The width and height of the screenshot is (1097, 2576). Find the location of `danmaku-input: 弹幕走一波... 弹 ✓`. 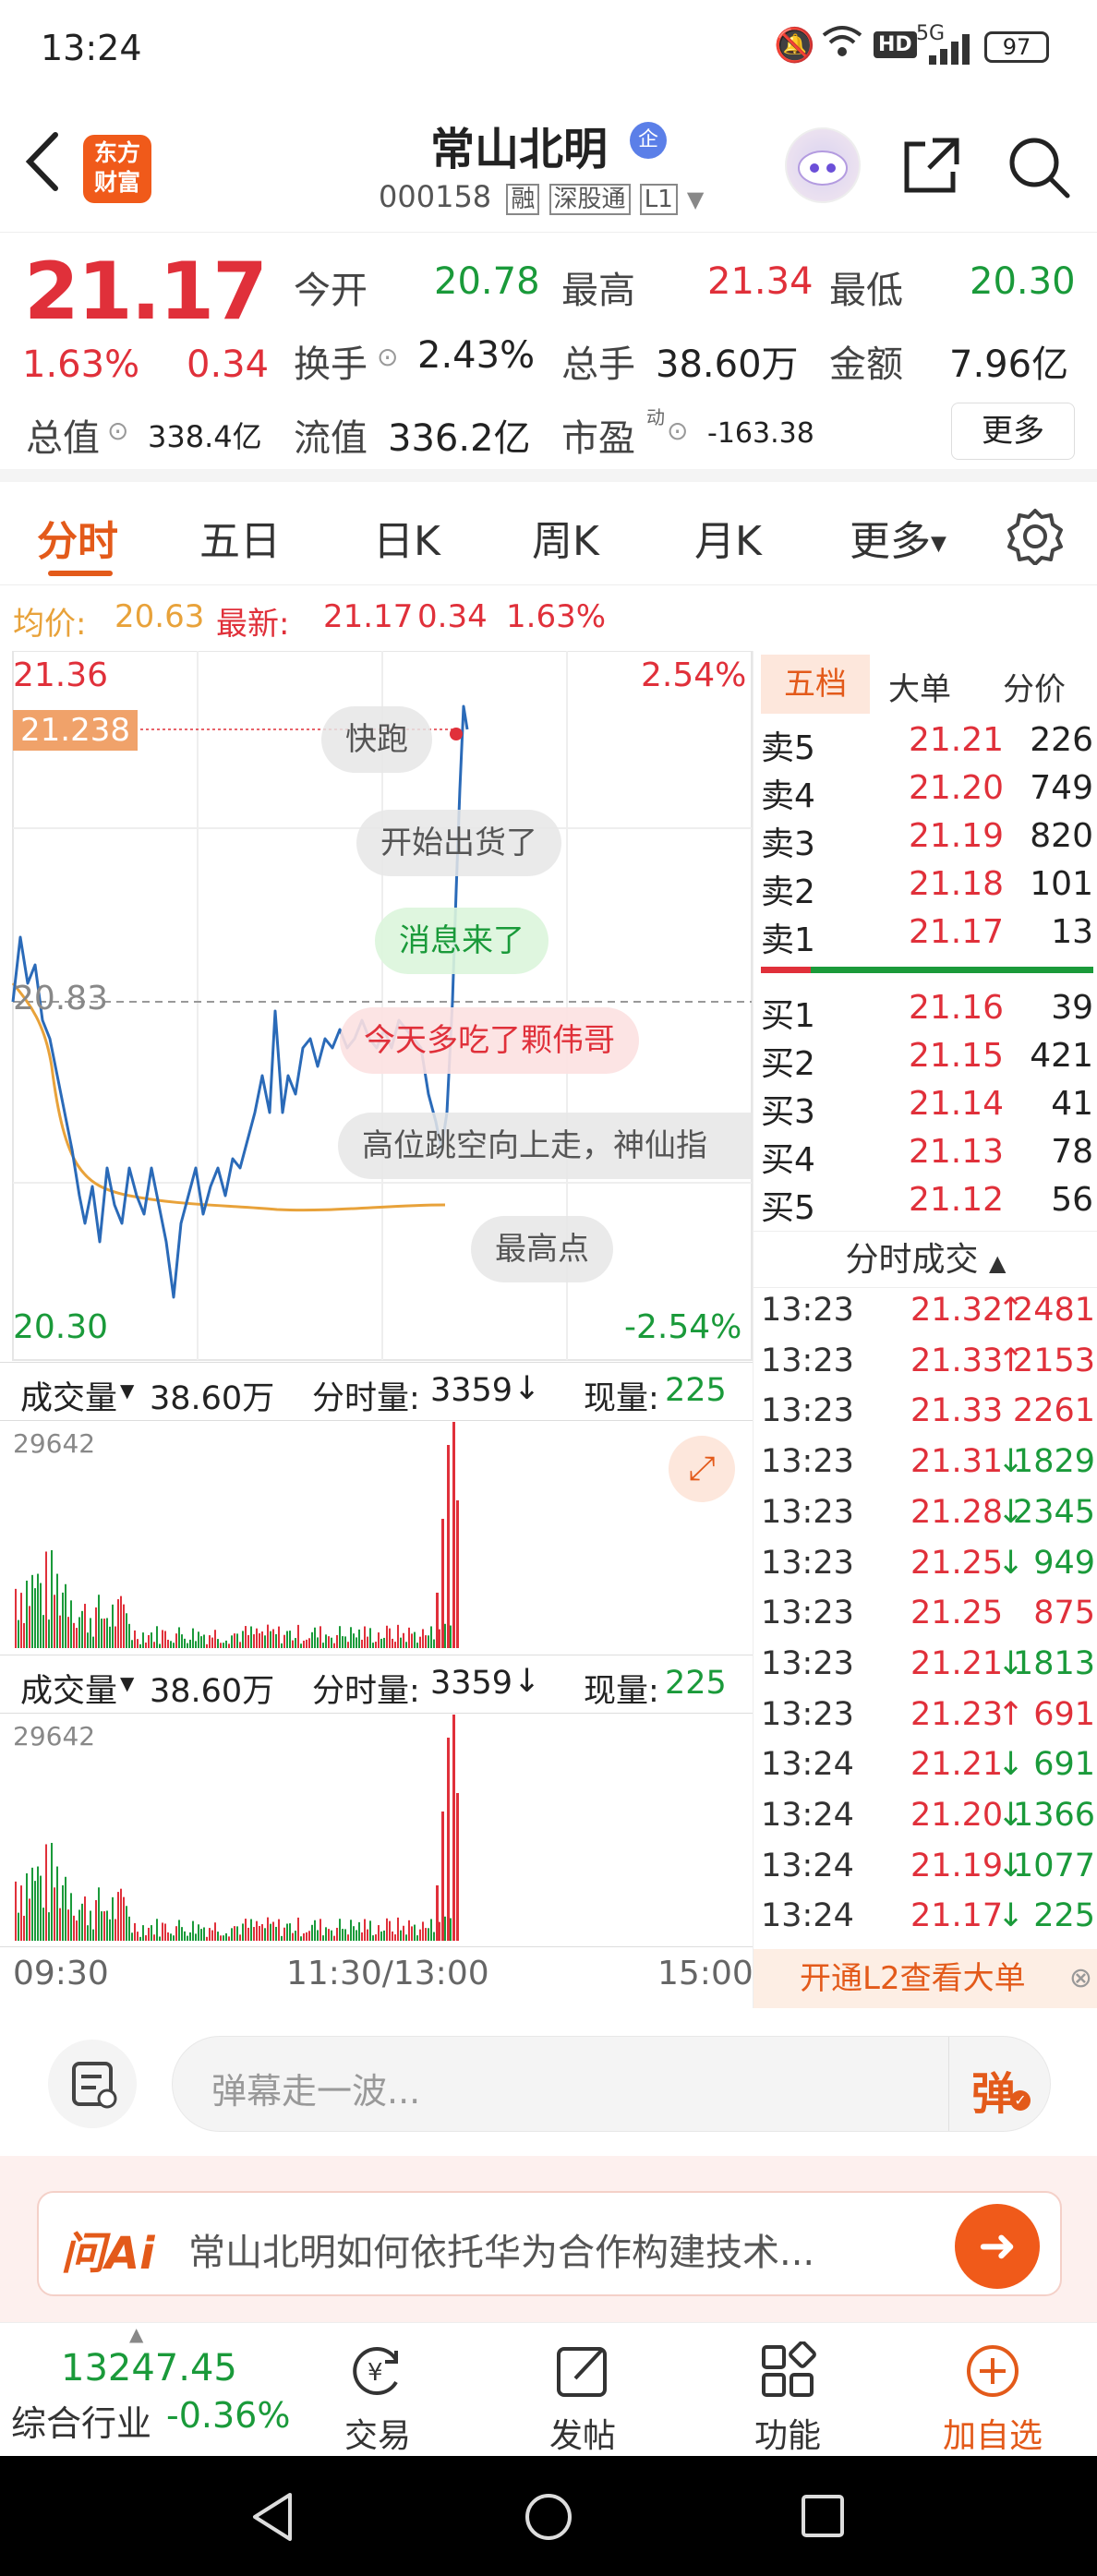

danmaku-input: 弹幕走一波... 弹 ✓ is located at coordinates (611, 2084).